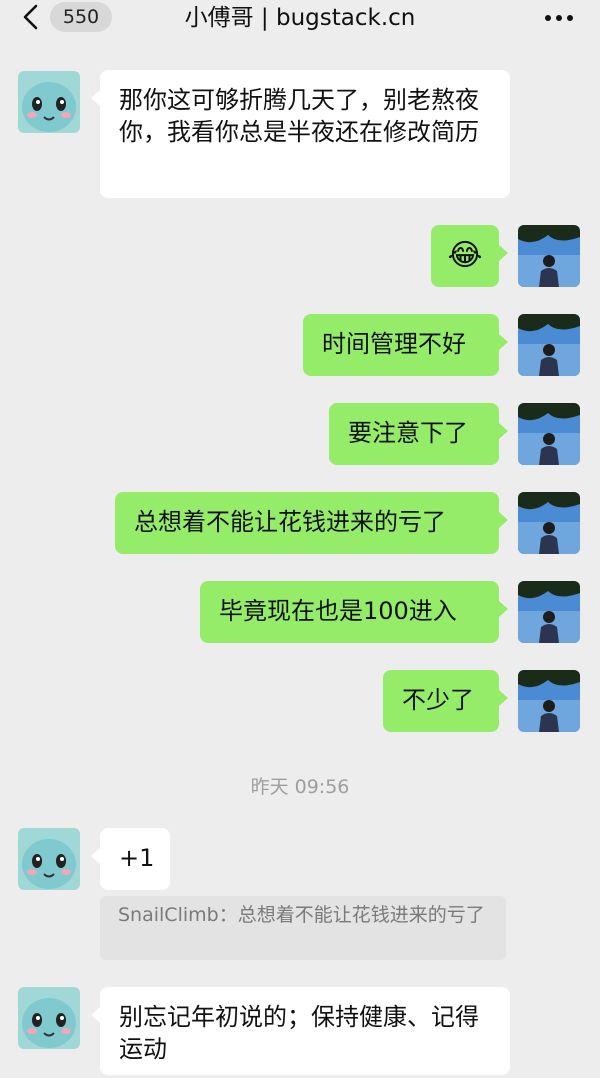  I want to click on message-bubble: 时间管理不好, so click(405, 345).